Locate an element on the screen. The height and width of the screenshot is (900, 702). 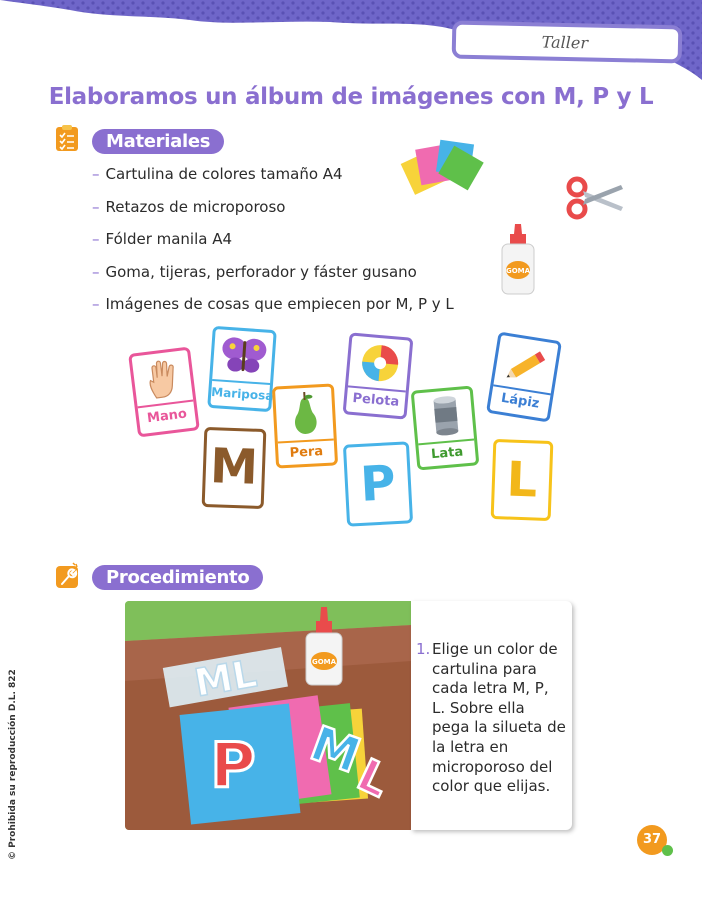
card-label: Mano is located at coordinates (167, 416).